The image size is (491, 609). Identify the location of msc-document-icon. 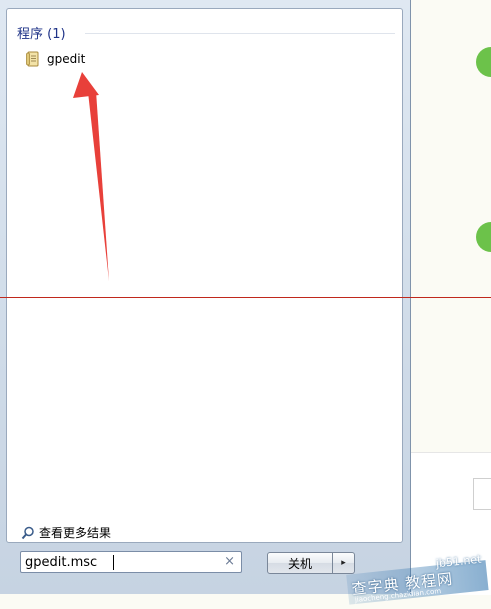
(32, 59).